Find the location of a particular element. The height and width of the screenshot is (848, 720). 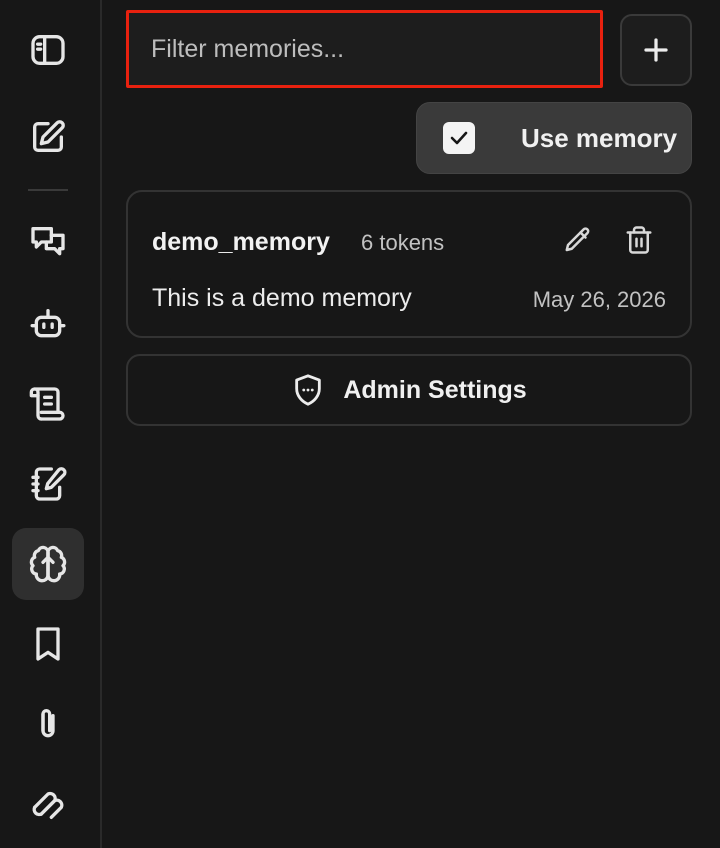

shield-icon is located at coordinates (308, 390).